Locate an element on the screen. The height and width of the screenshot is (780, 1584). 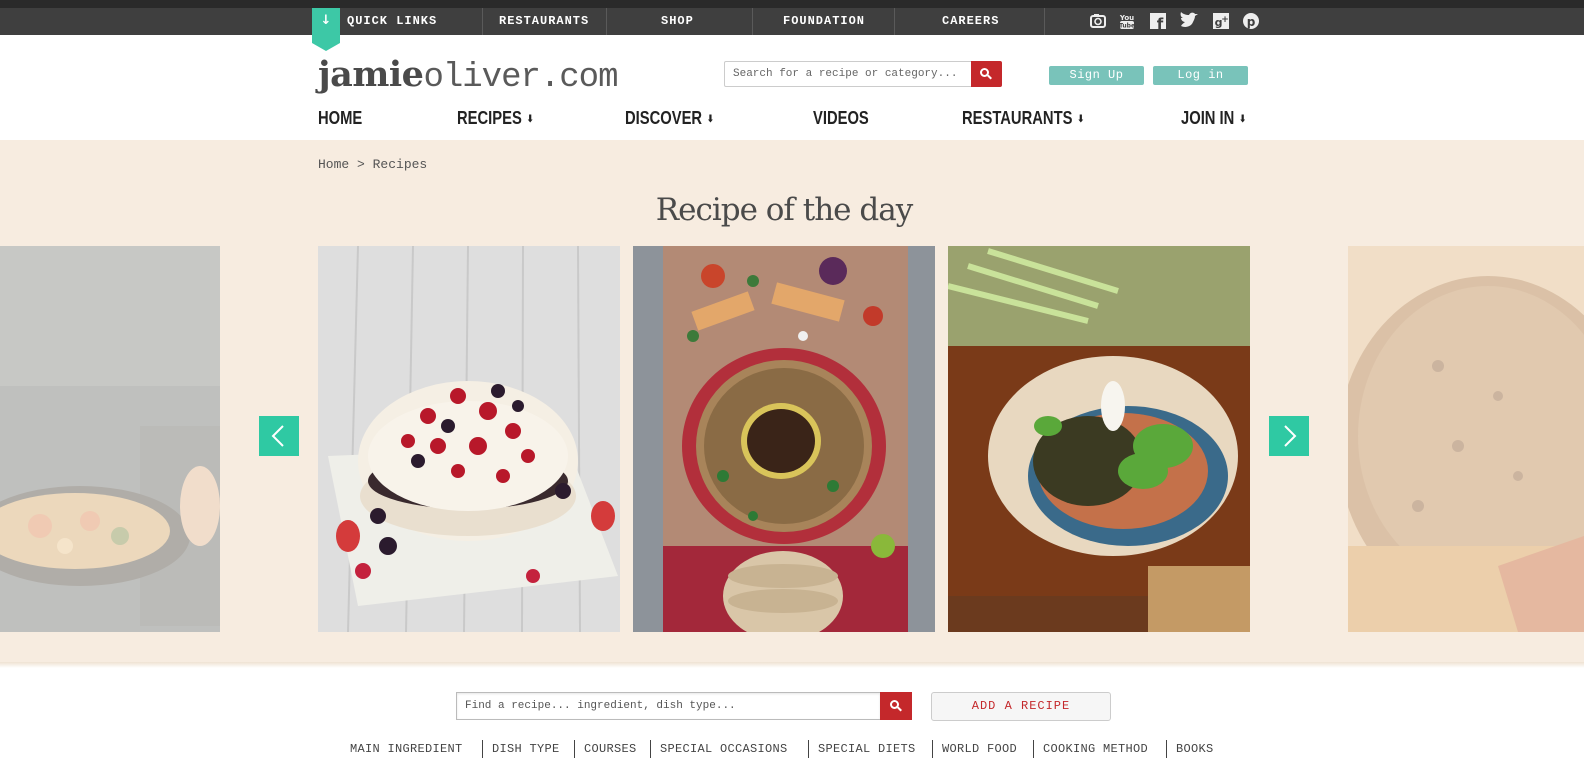
nav-label: VIDEOS is located at coordinates (841, 118).